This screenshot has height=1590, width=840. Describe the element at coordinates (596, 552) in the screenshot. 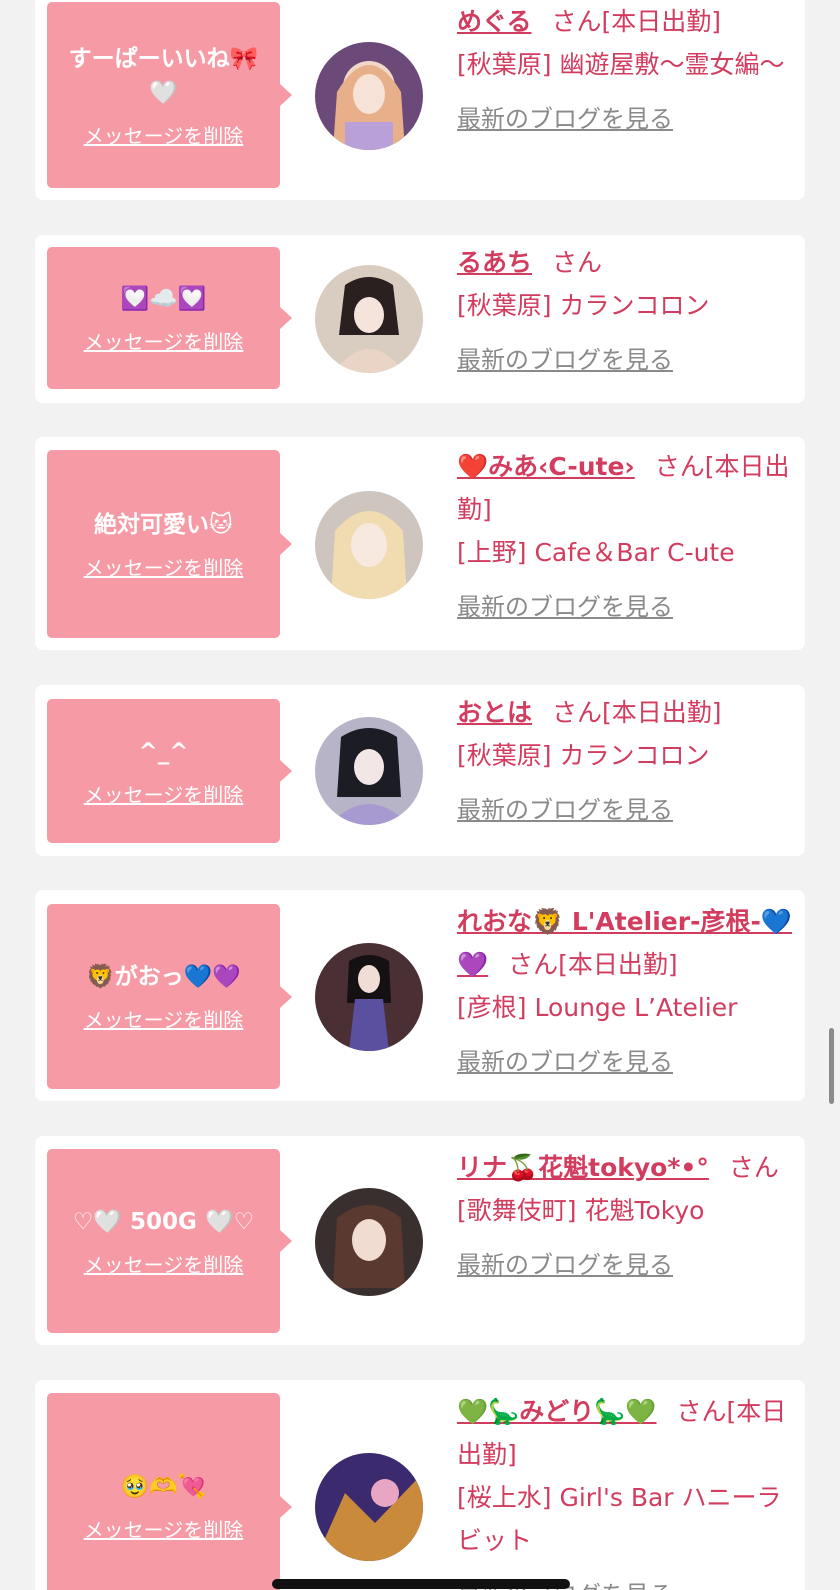

I see `area-shop: [上野] Cafe＆Bar C-ute` at that location.